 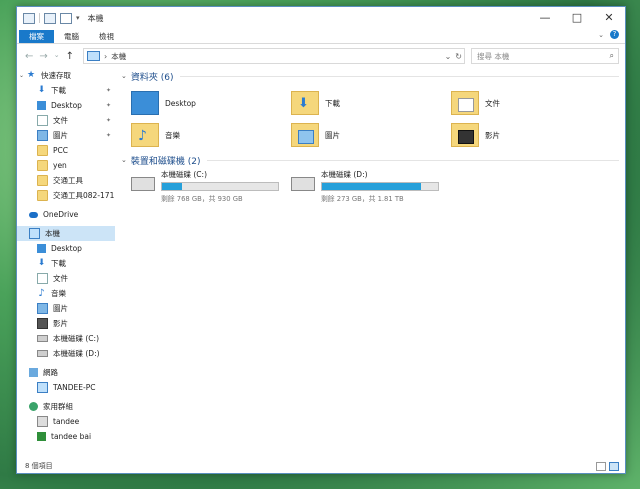 What do you see at coordinates (60, 135) in the screenshot?
I see `sidebar-item-label: 圖片` at bounding box center [60, 135].